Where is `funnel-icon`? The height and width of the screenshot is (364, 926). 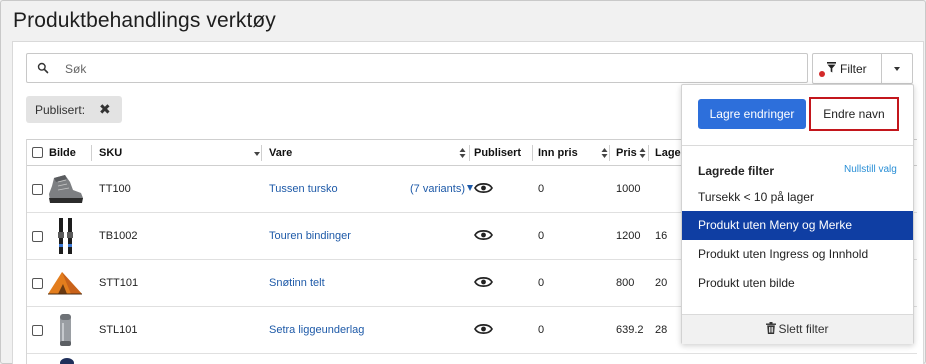
funnel-icon is located at coordinates (831, 67).